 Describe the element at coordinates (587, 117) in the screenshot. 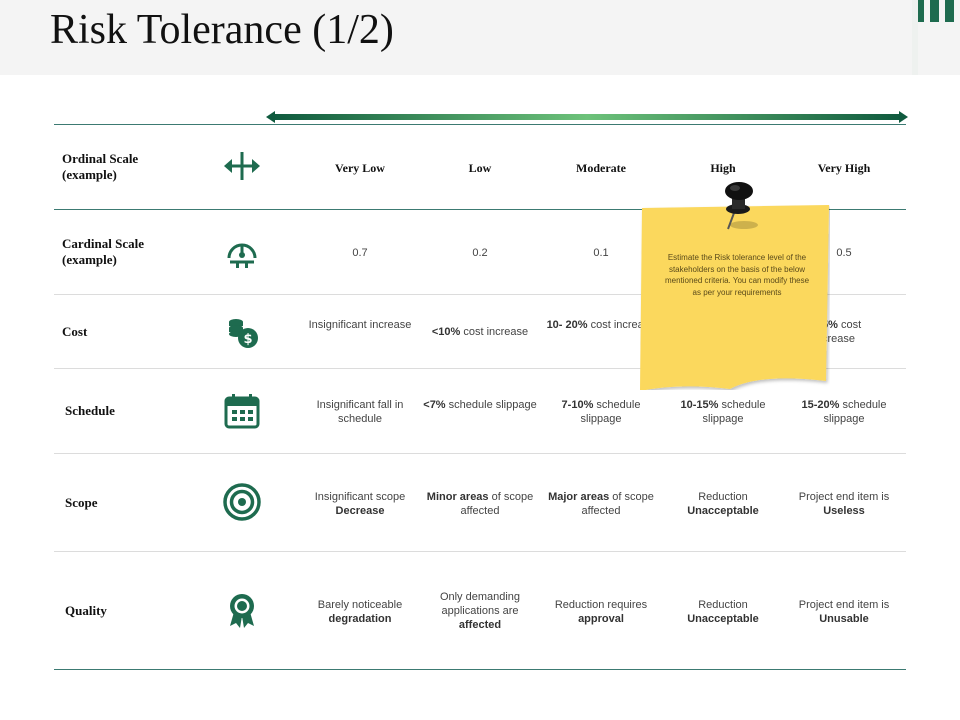

I see `scale-arrow` at that location.